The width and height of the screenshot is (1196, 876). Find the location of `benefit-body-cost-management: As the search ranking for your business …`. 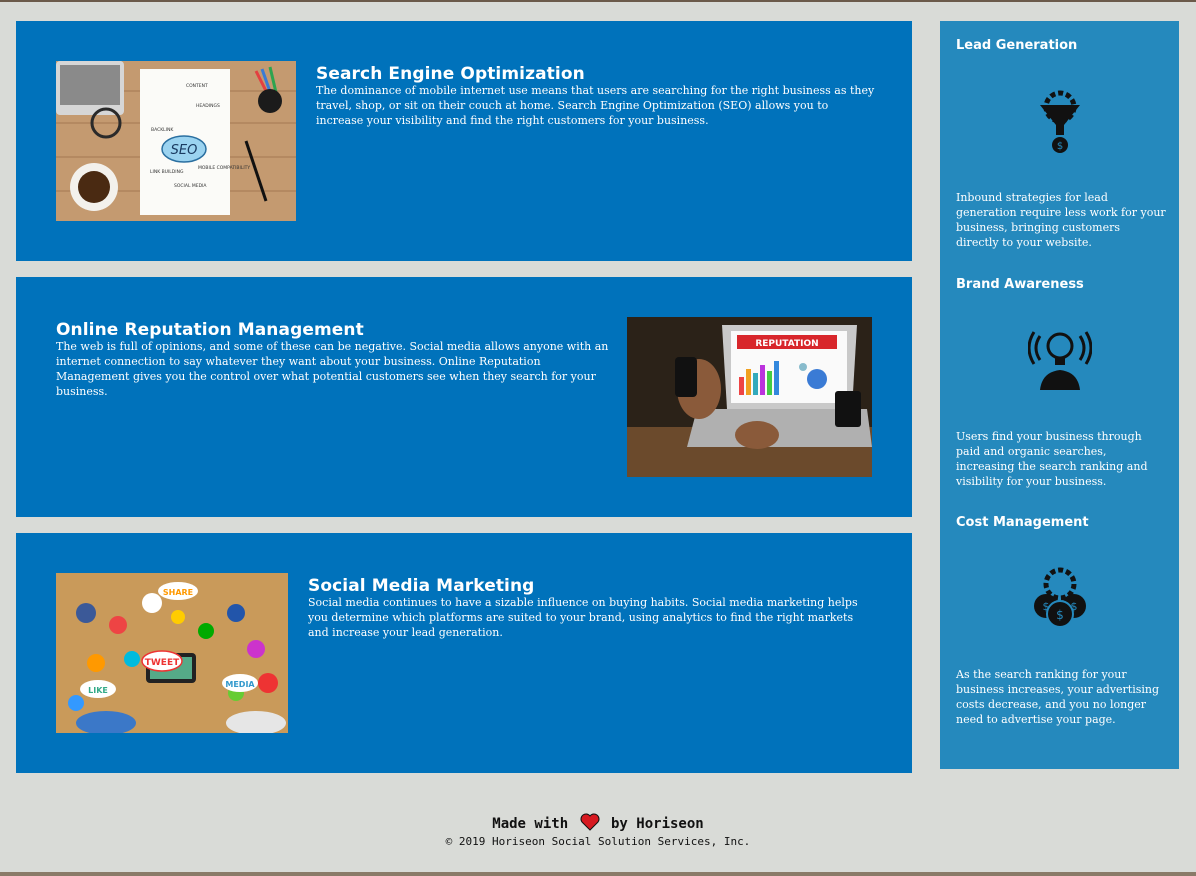

benefit-body-cost-management: As the search ranking for your business … is located at coordinates (1058, 697).